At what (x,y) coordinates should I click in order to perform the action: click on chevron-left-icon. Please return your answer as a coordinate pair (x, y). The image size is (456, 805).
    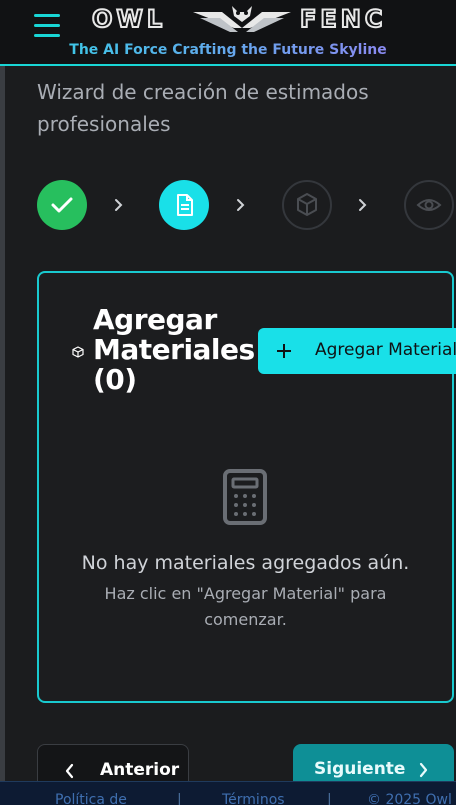
    Looking at the image, I should click on (69, 771).